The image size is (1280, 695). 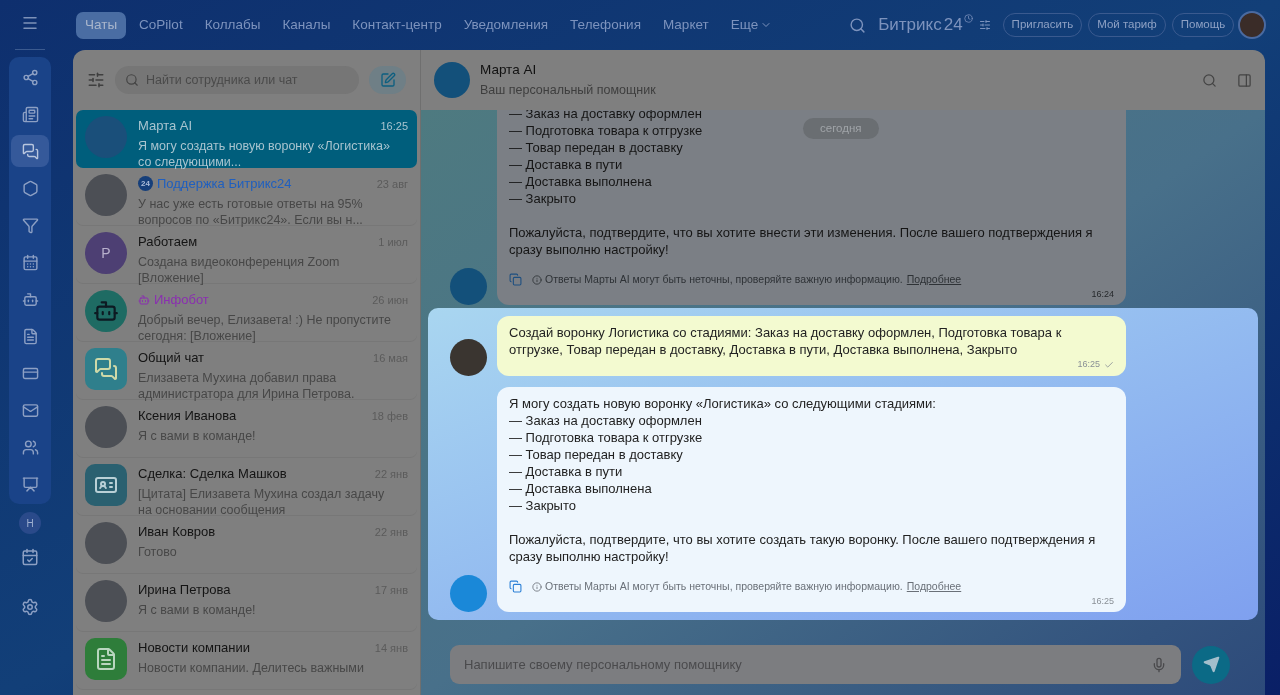 I want to click on chat-name: Ирина Петрова, so click(x=184, y=590).